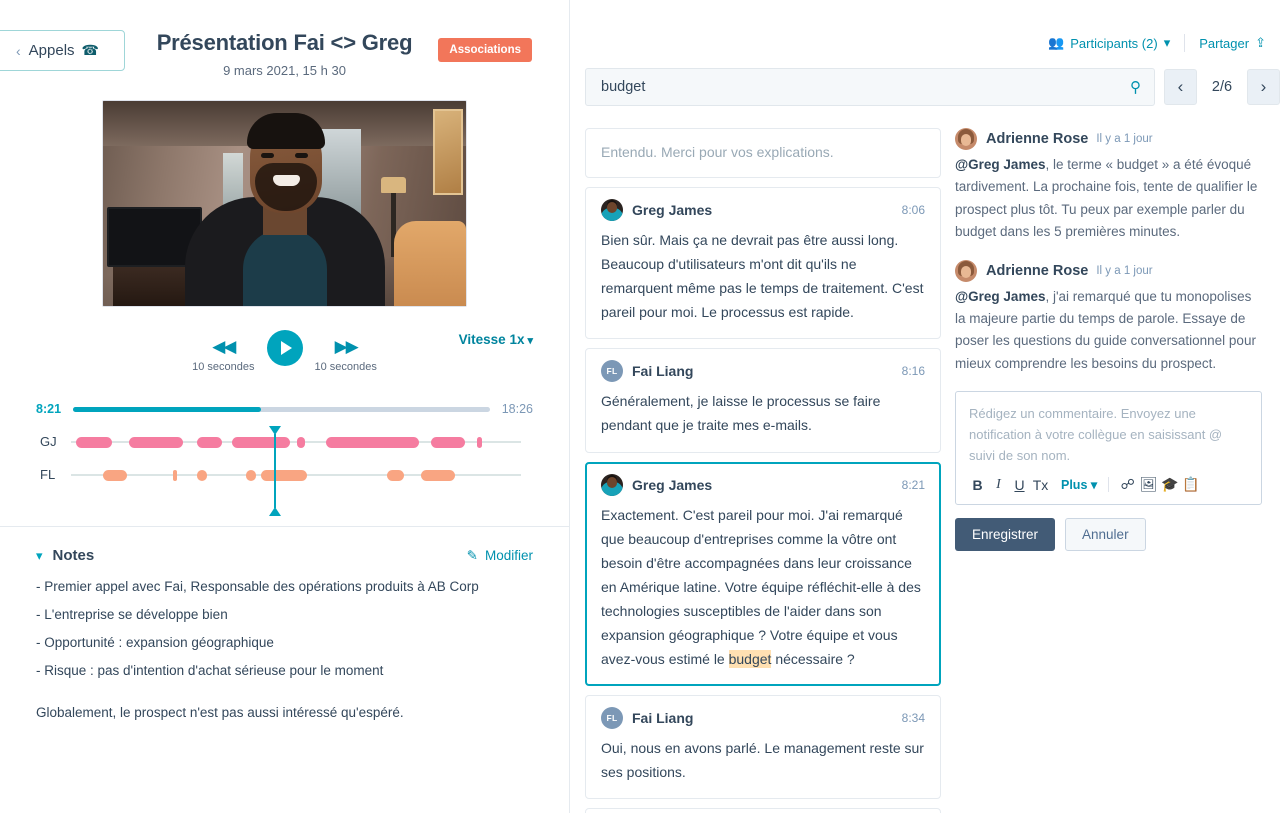 This screenshot has width=1280, height=813. I want to click on link-icon: ☍, so click(1127, 484).